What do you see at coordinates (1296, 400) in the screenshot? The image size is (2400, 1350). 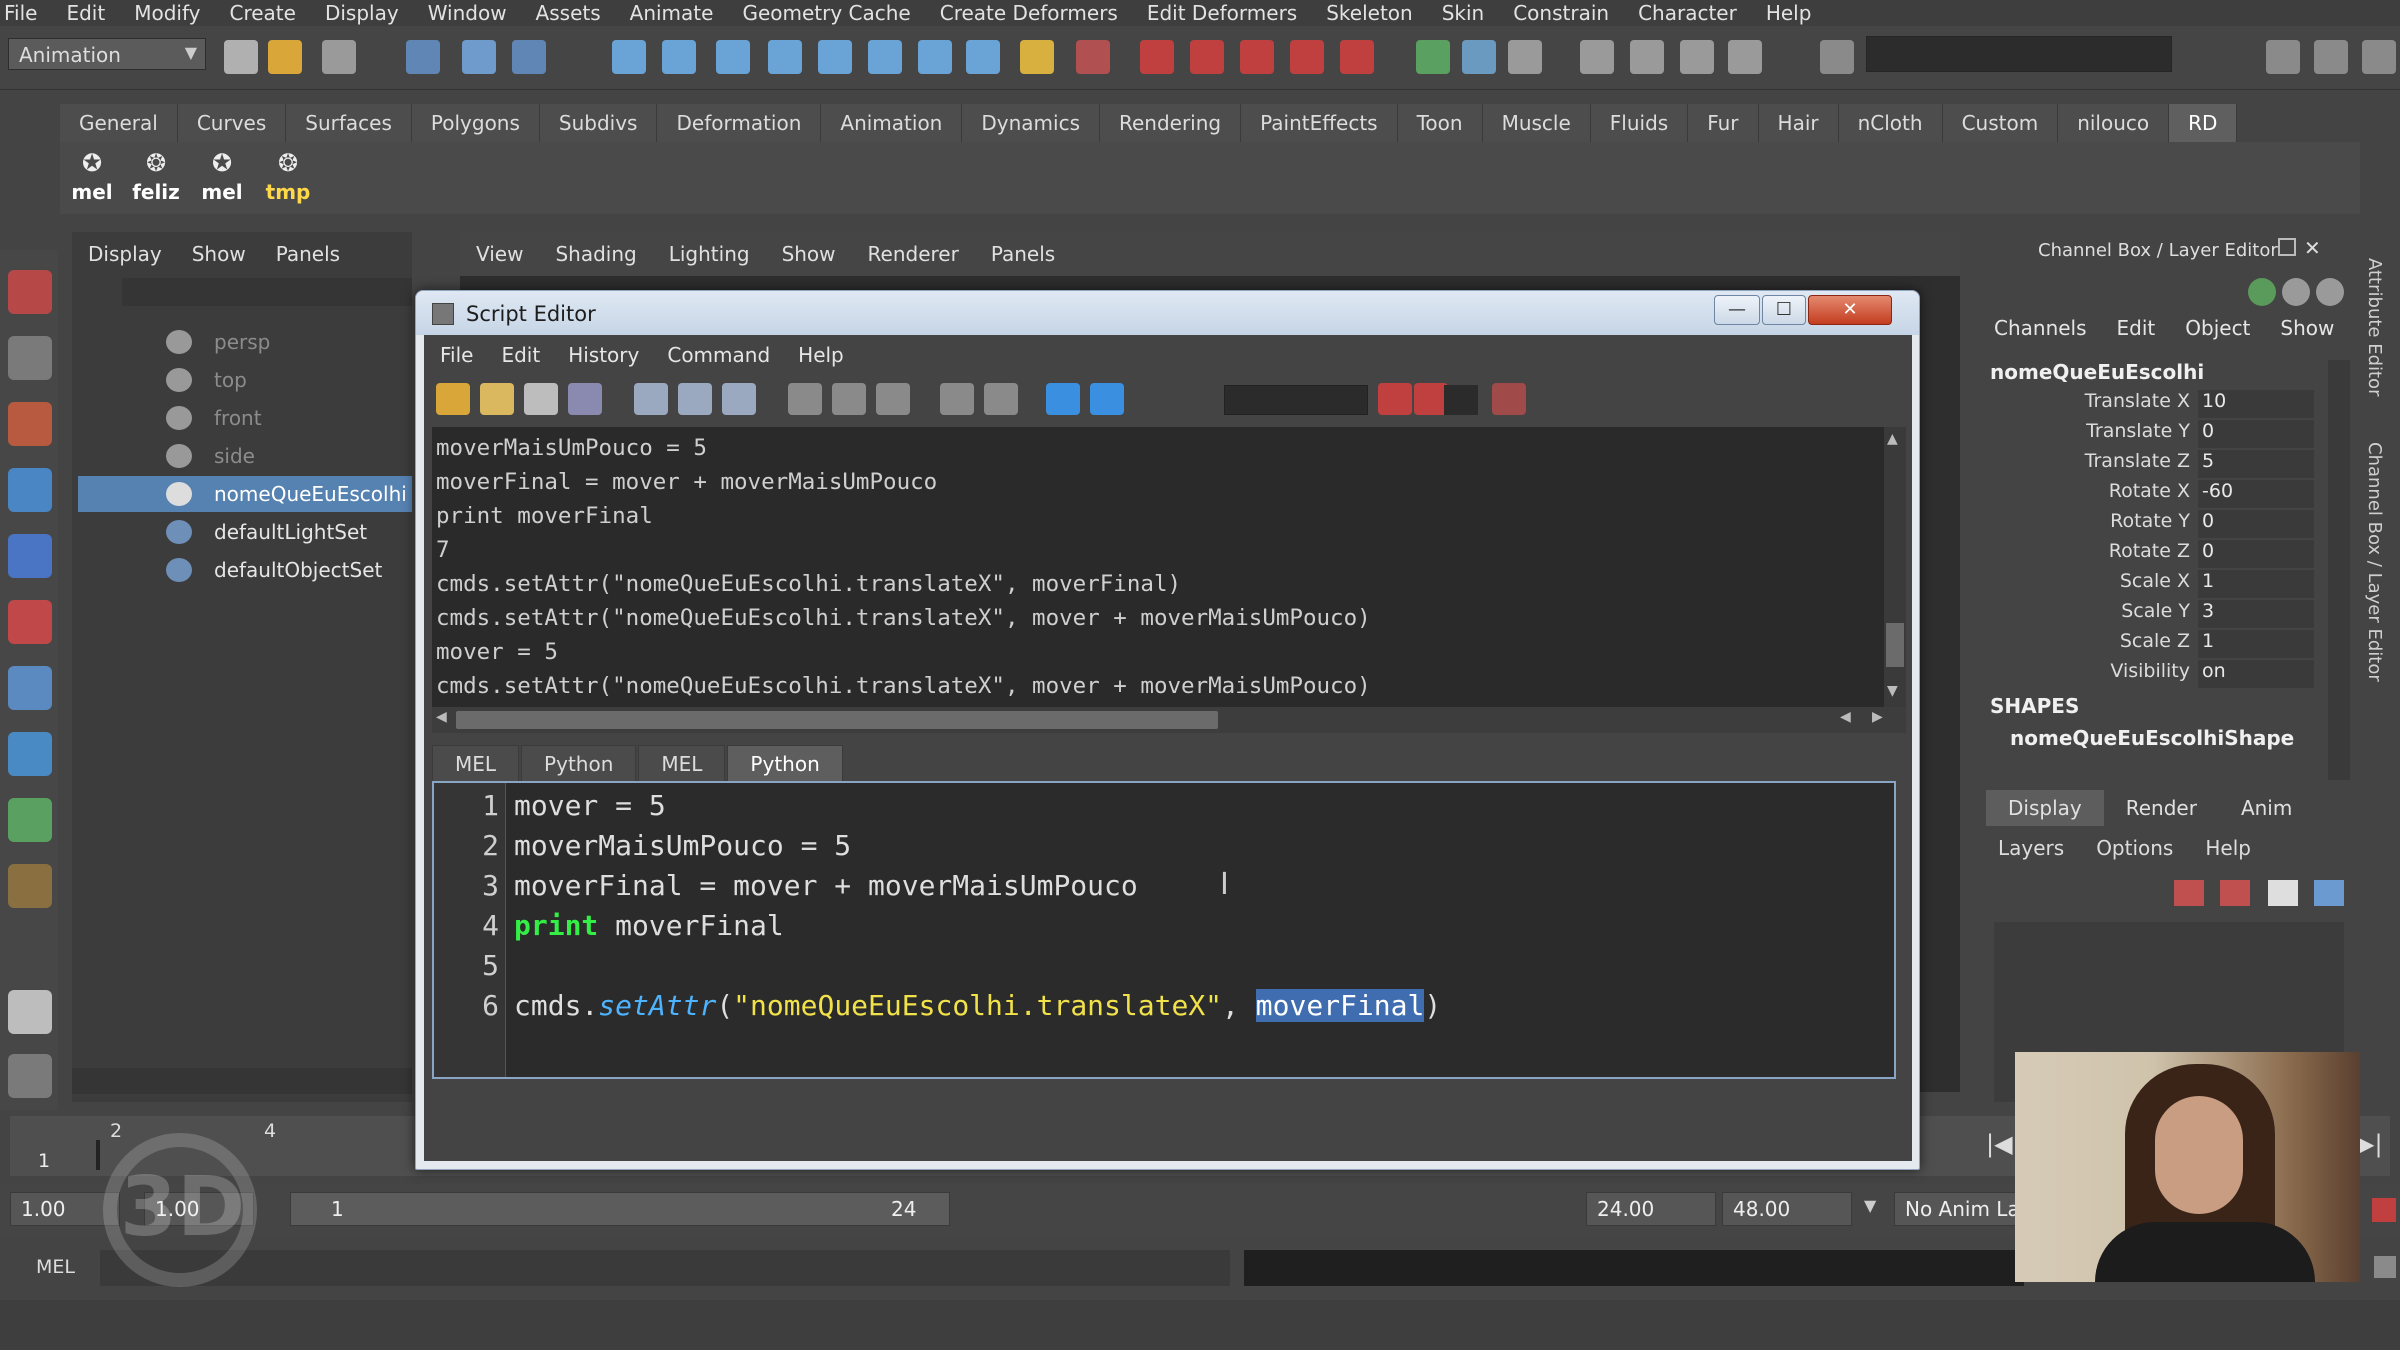 I see `script-search-field` at bounding box center [1296, 400].